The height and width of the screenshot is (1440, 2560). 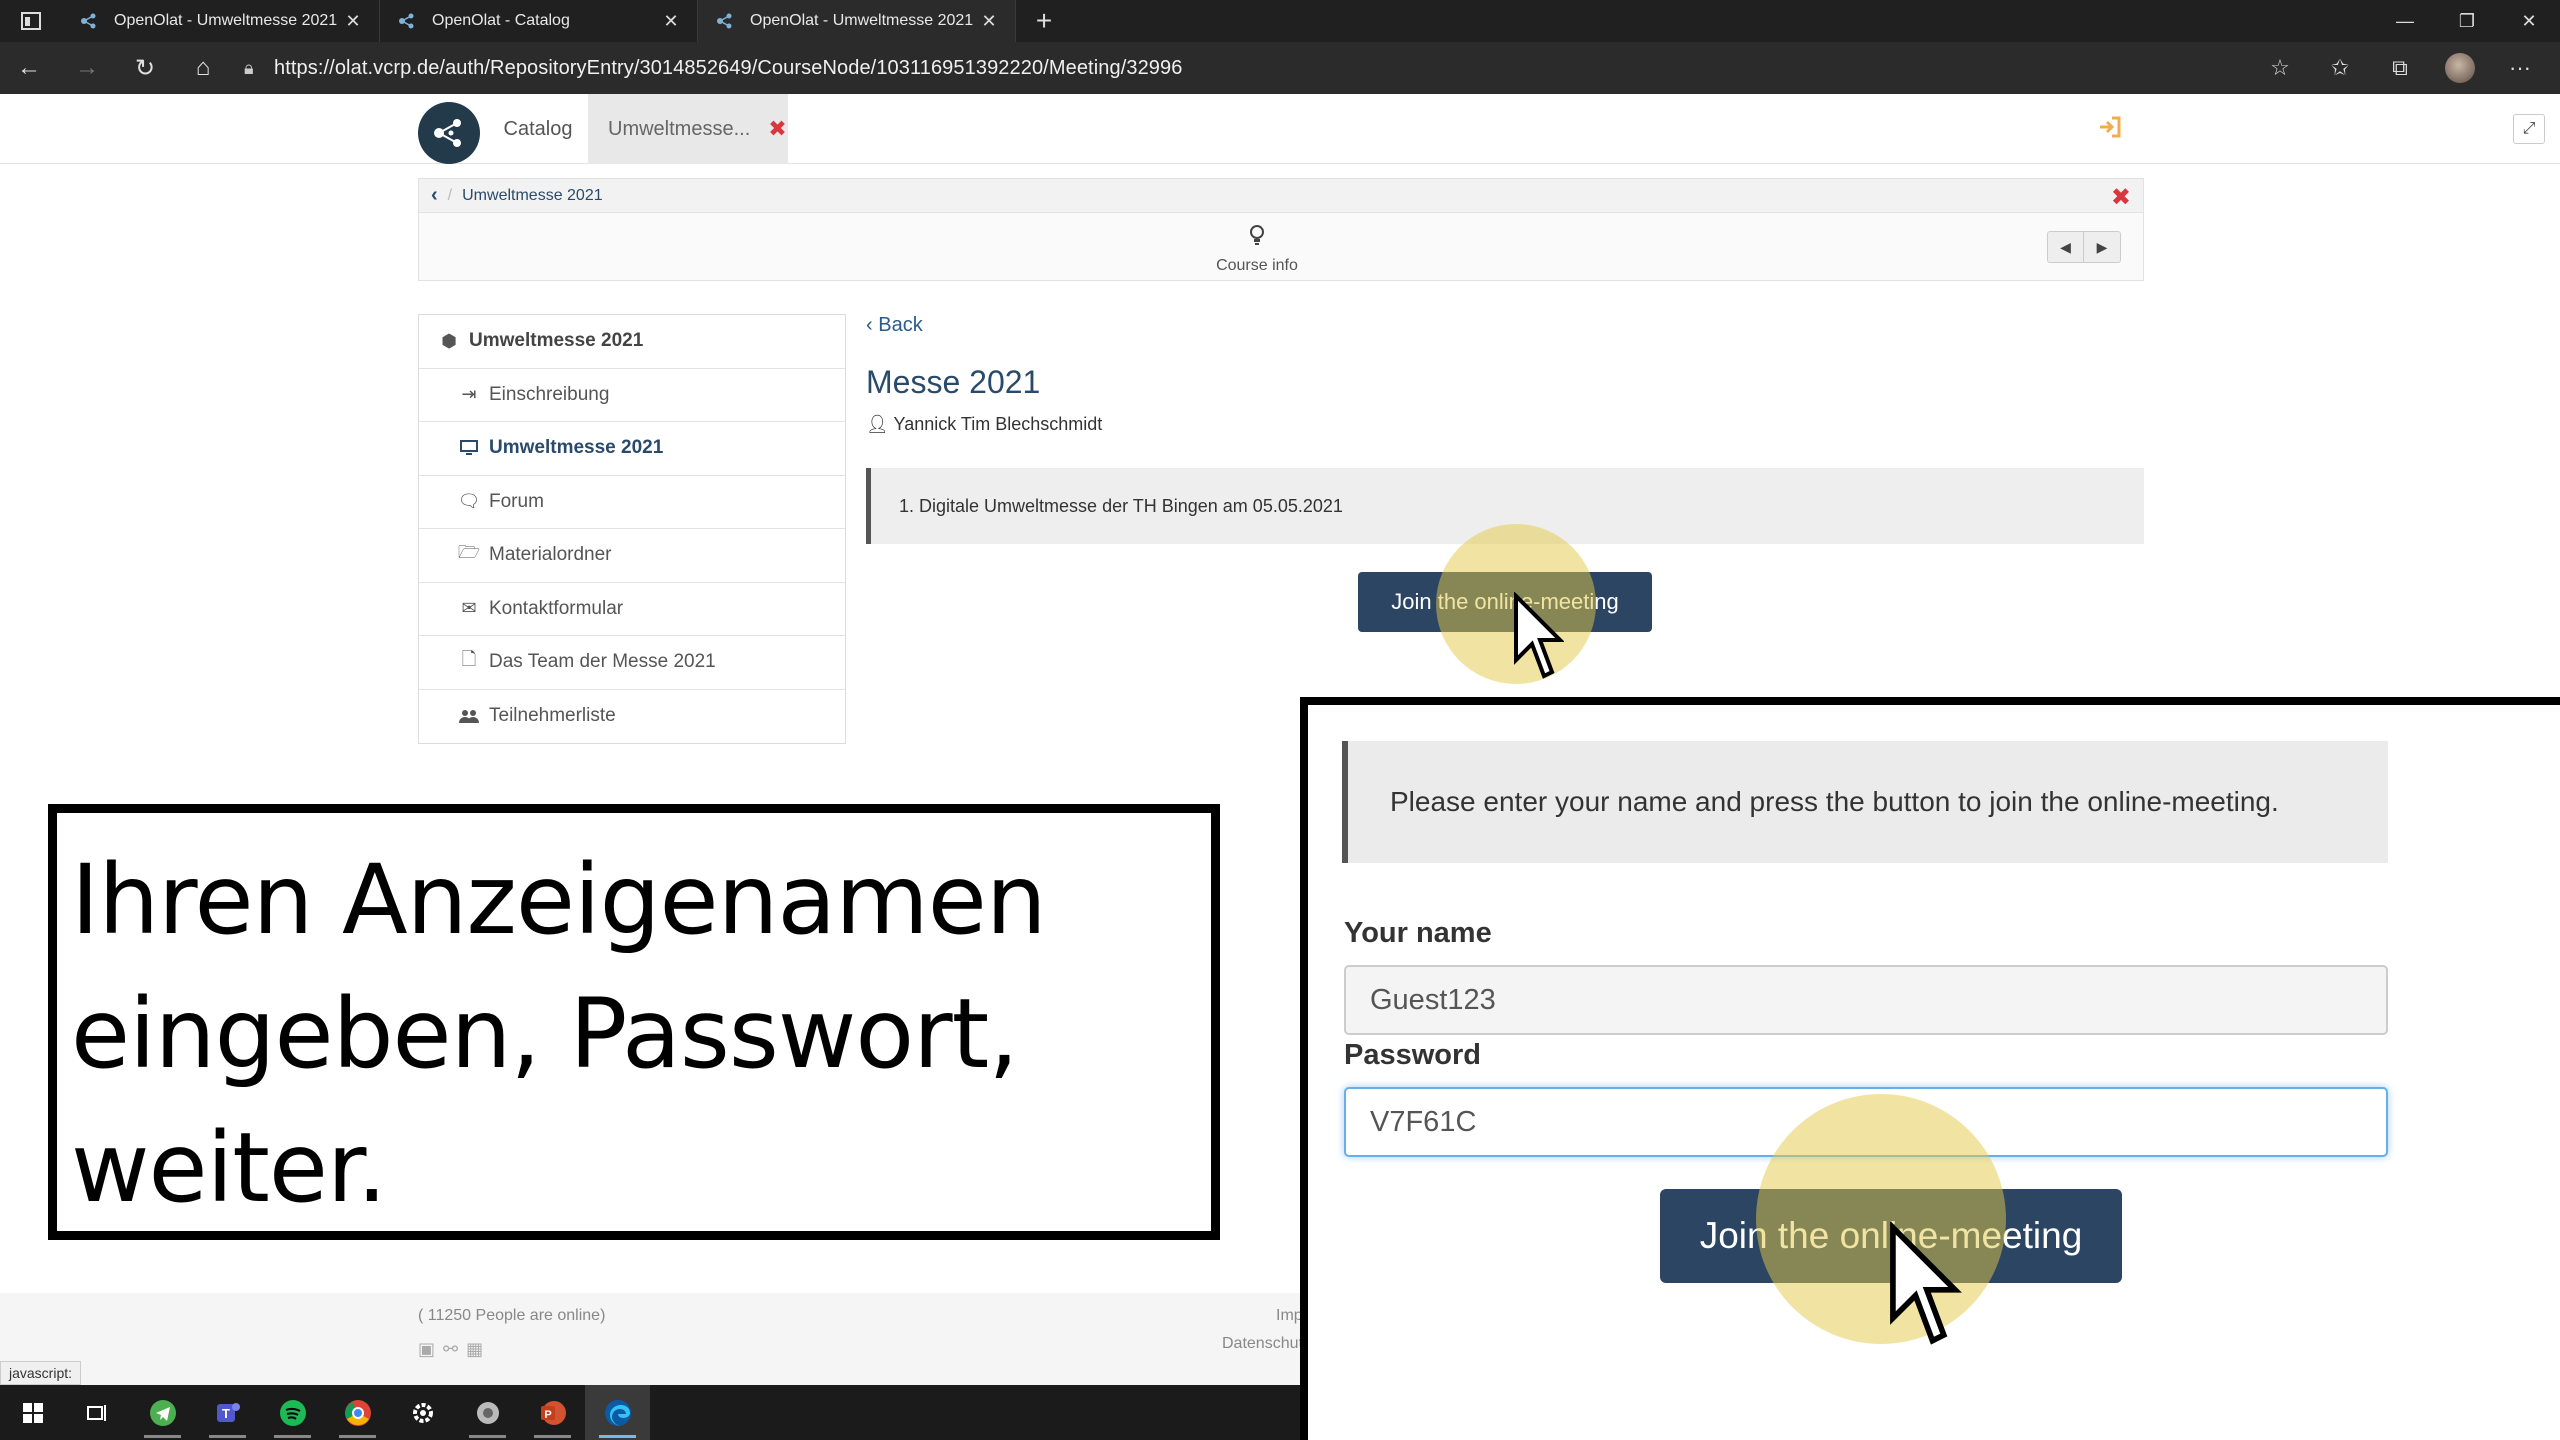 What do you see at coordinates (1289, 1316) in the screenshot?
I see `imprint-link: Imp` at bounding box center [1289, 1316].